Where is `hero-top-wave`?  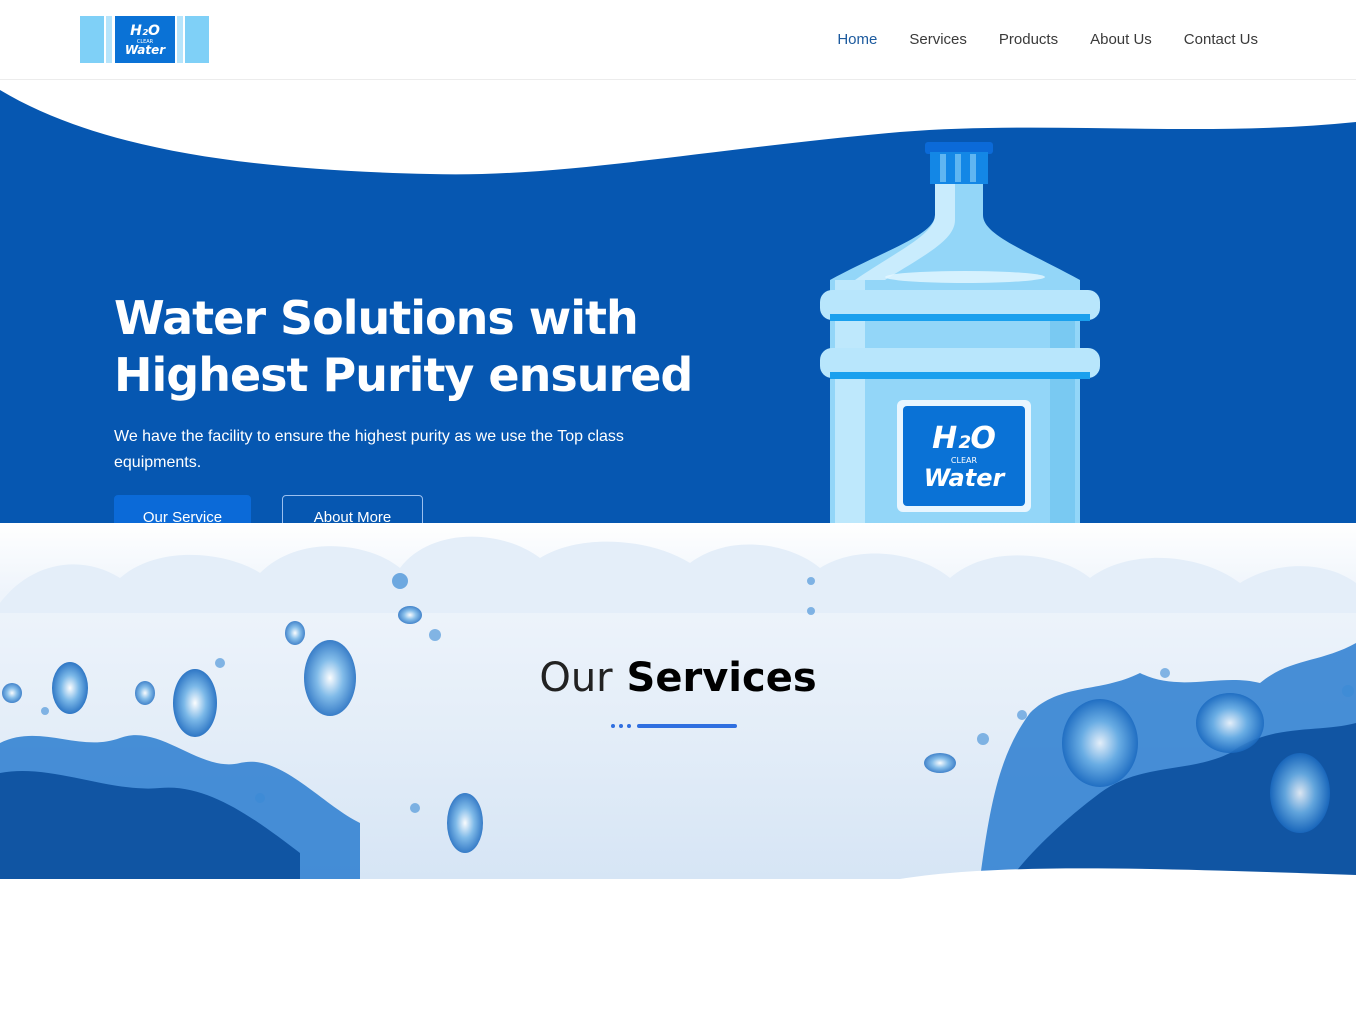 hero-top-wave is located at coordinates (678, 127).